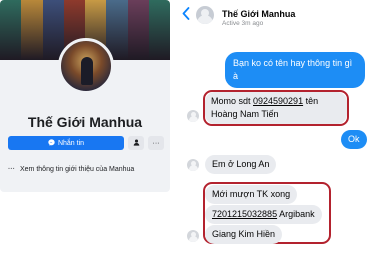  I want to click on message-incoming: Momo sdt 0924590291 tên Hoàng Nam Tiến, so click(276, 108).